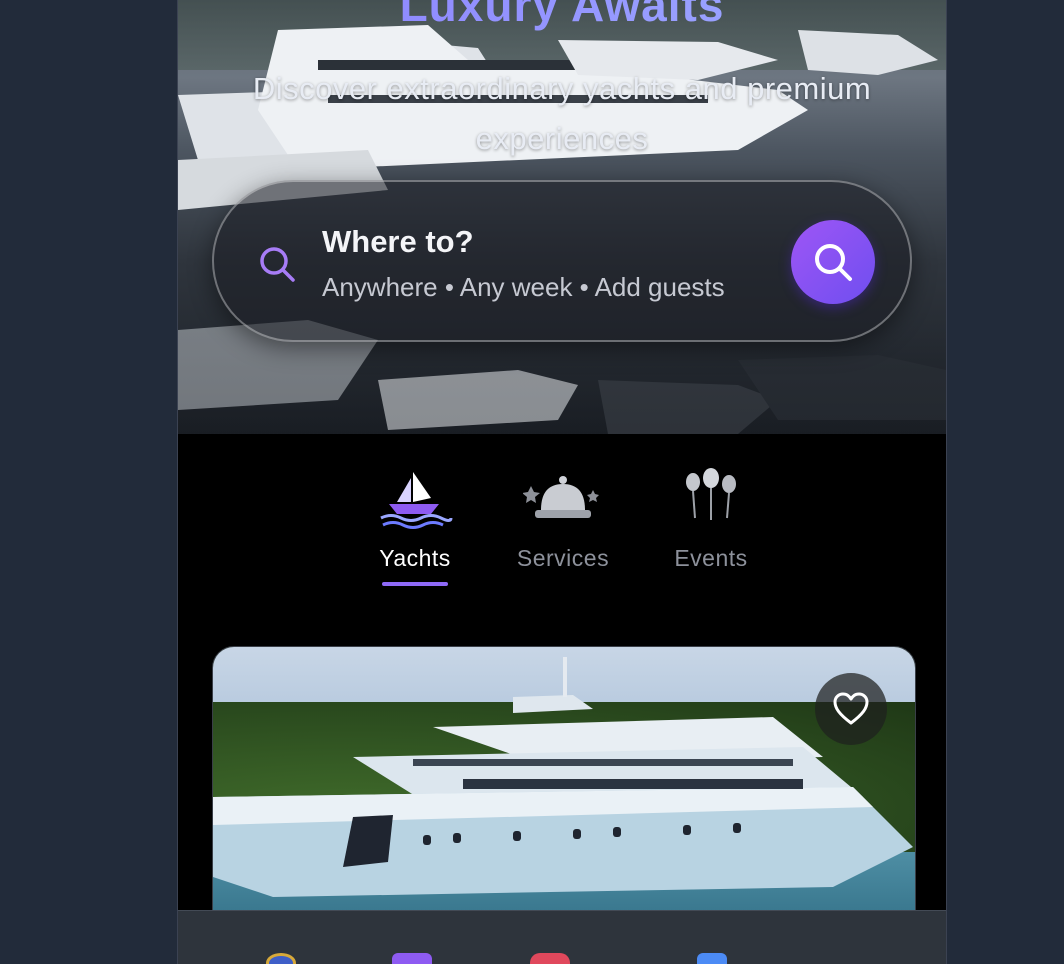  I want to click on favorite-button, so click(851, 709).